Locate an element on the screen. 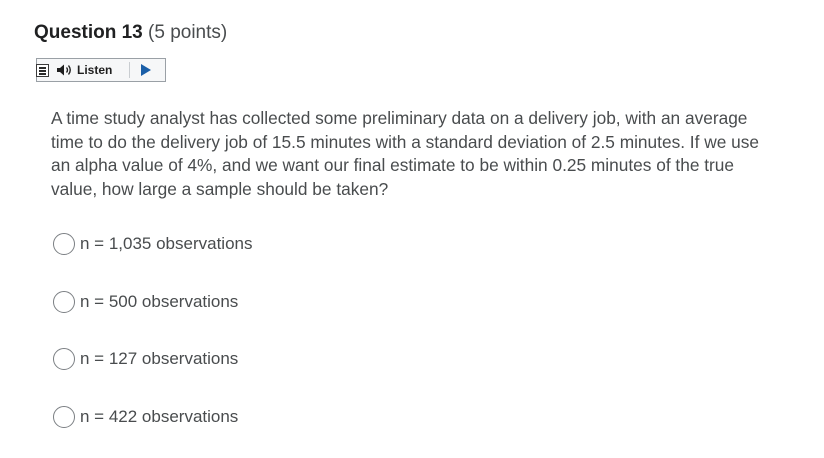  answer-option-label: n = 500 observations is located at coordinates (159, 301).